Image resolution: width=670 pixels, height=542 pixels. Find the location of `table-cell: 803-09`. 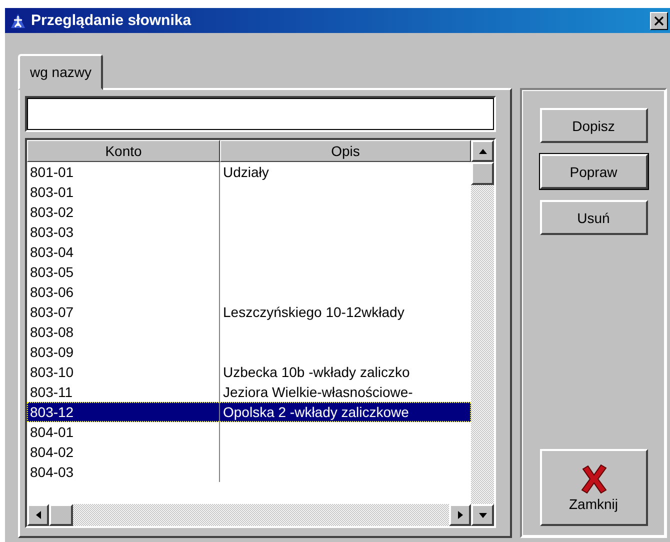

table-cell: 803-09 is located at coordinates (52, 352).